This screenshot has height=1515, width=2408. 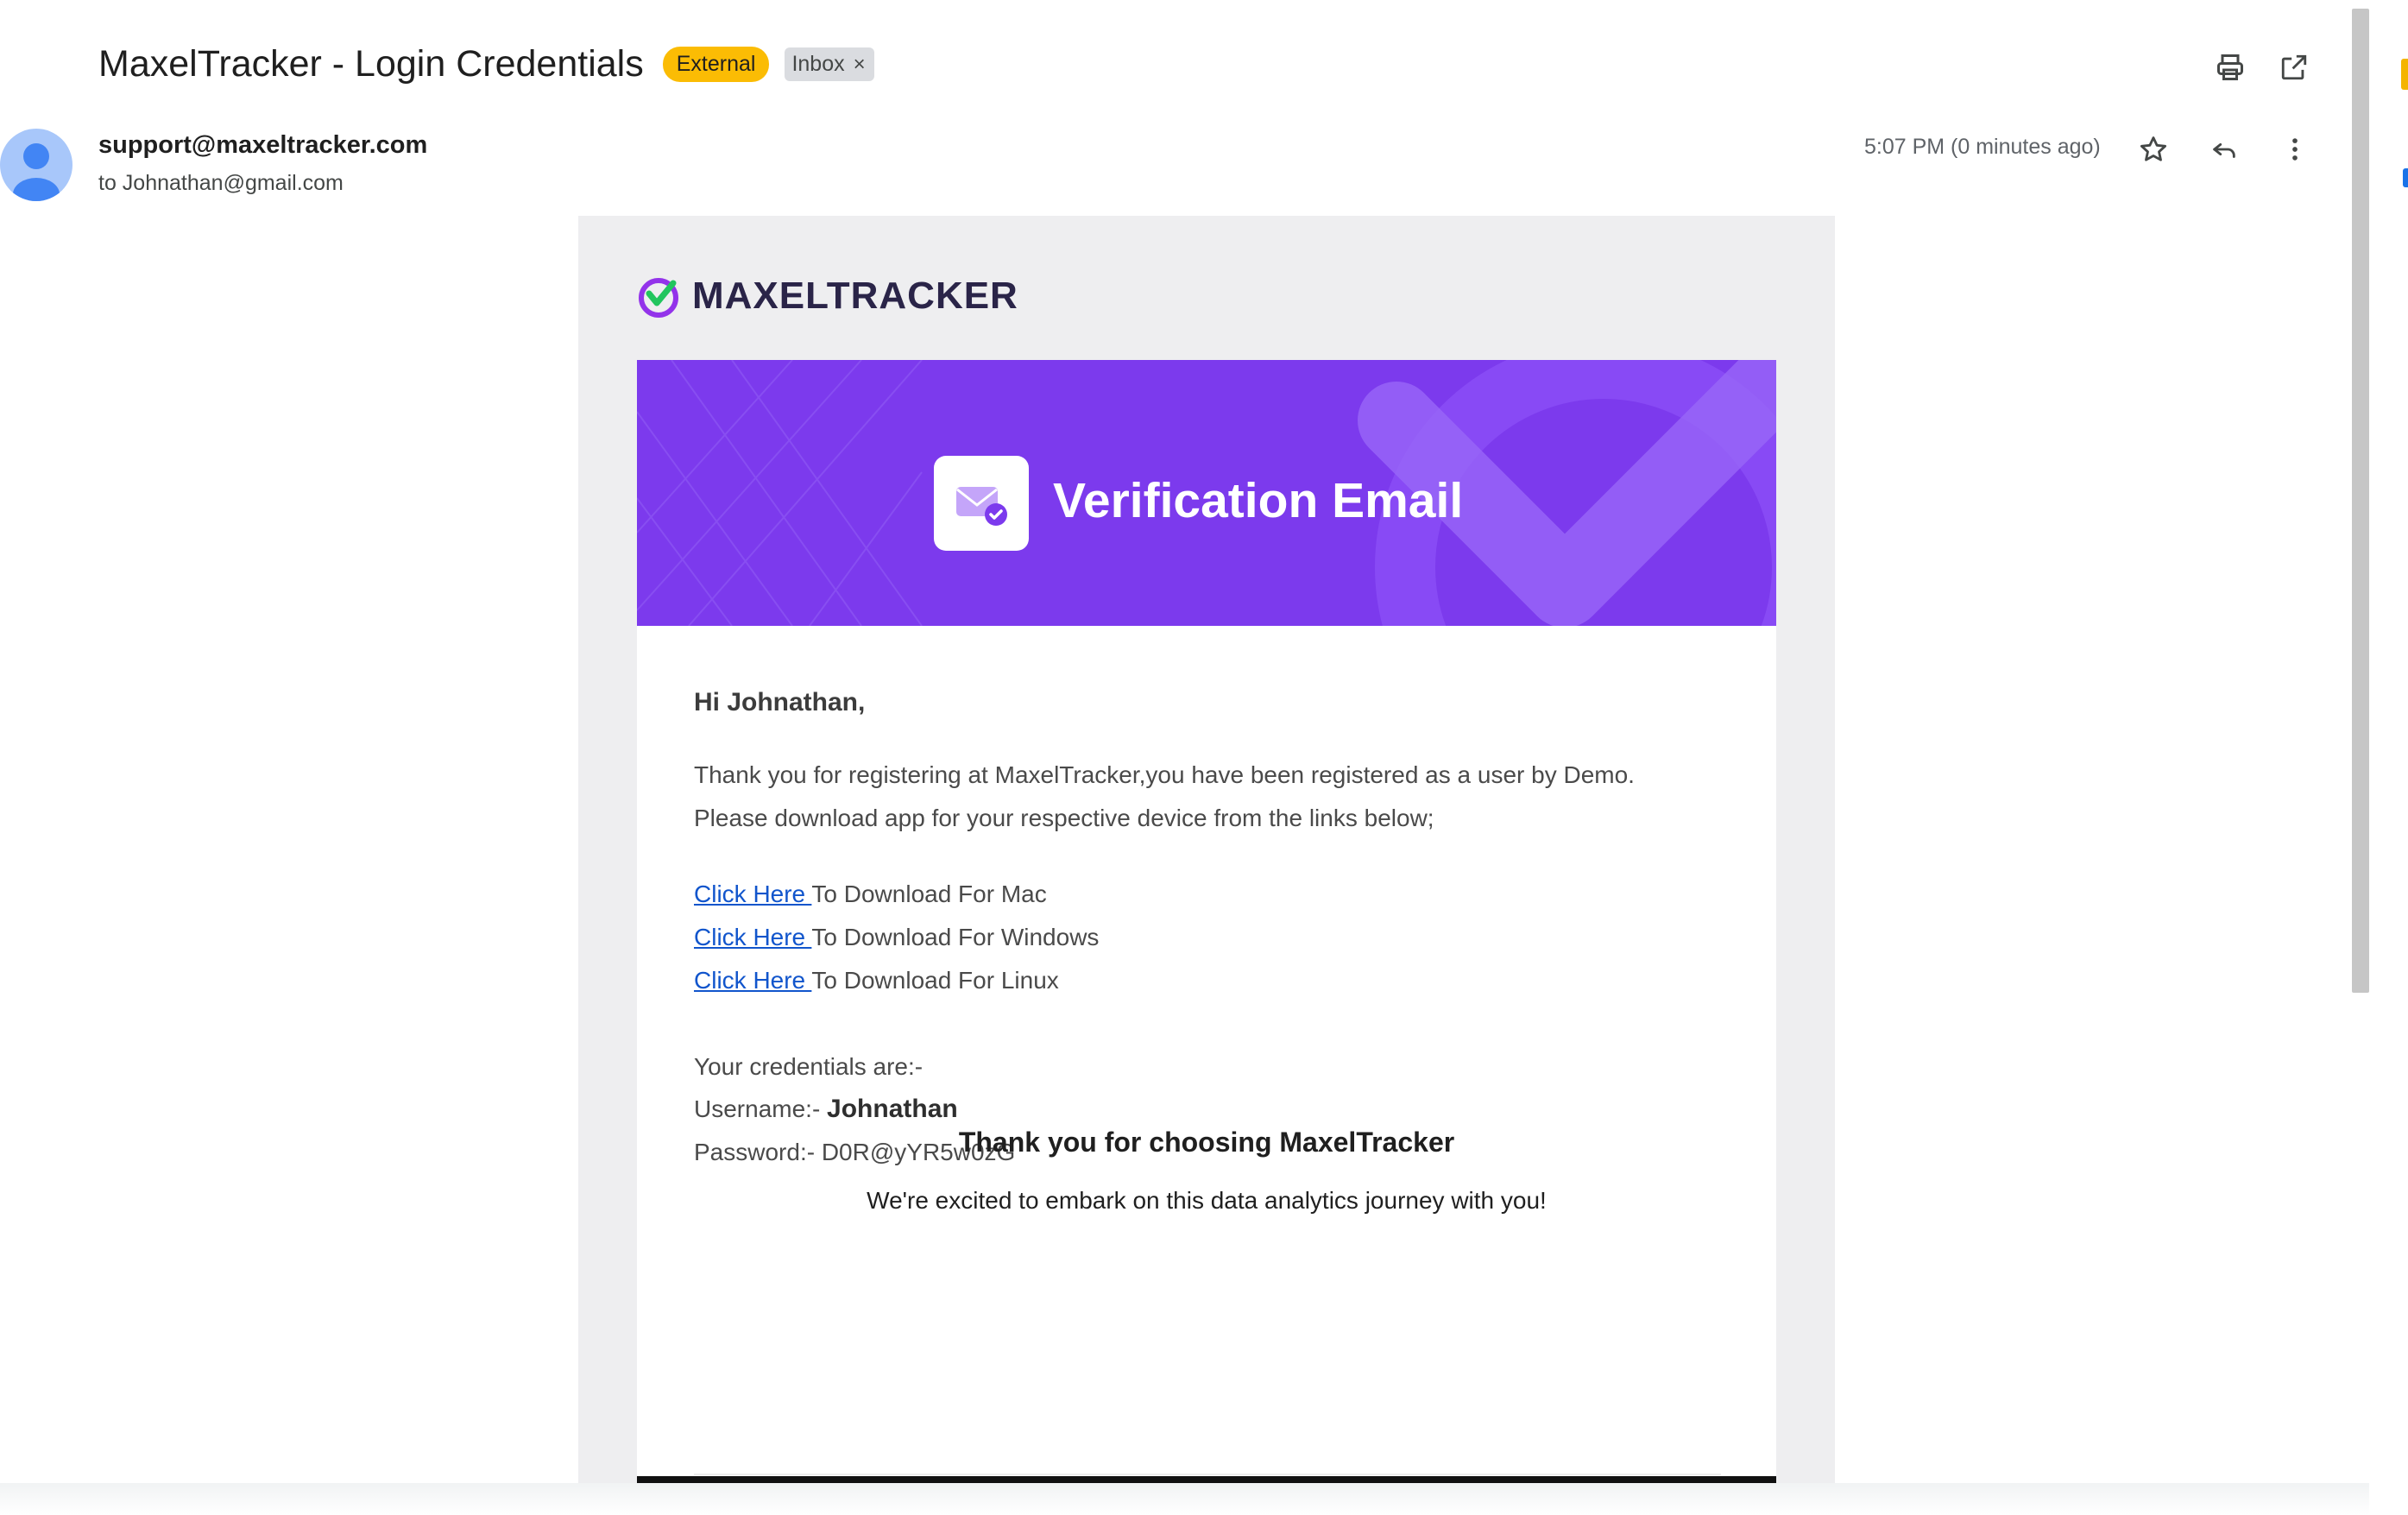 I want to click on side-panel-app-icon, so click(x=2404, y=74).